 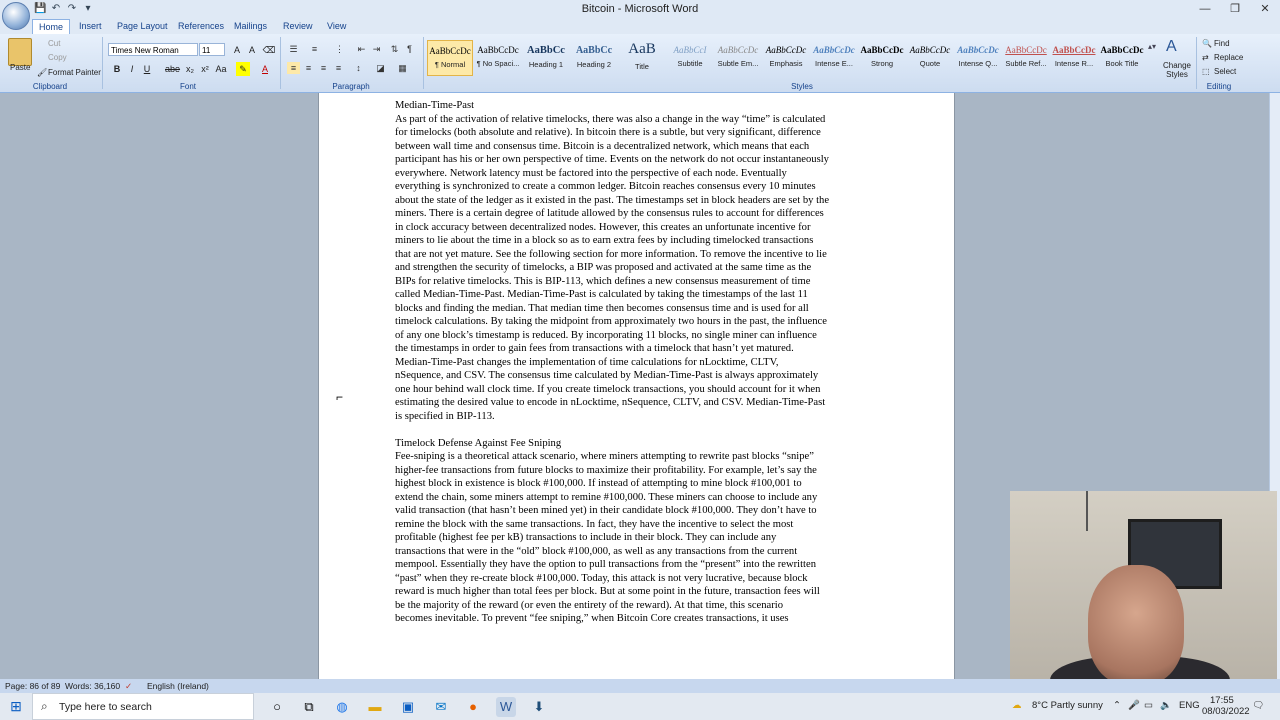 What do you see at coordinates (930, 58) in the screenshot?
I see `style-quote: AaBbCcDc Quote` at bounding box center [930, 58].